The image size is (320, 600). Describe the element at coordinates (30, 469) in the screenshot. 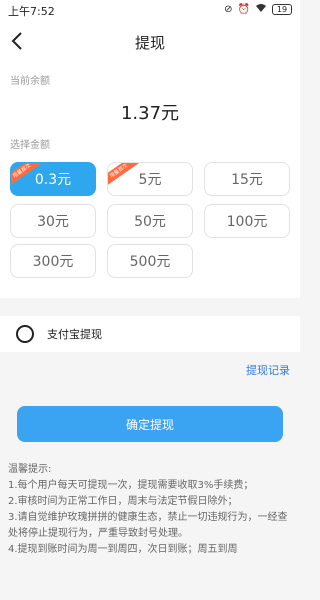

I see `tips-title: 温馨提示:` at that location.